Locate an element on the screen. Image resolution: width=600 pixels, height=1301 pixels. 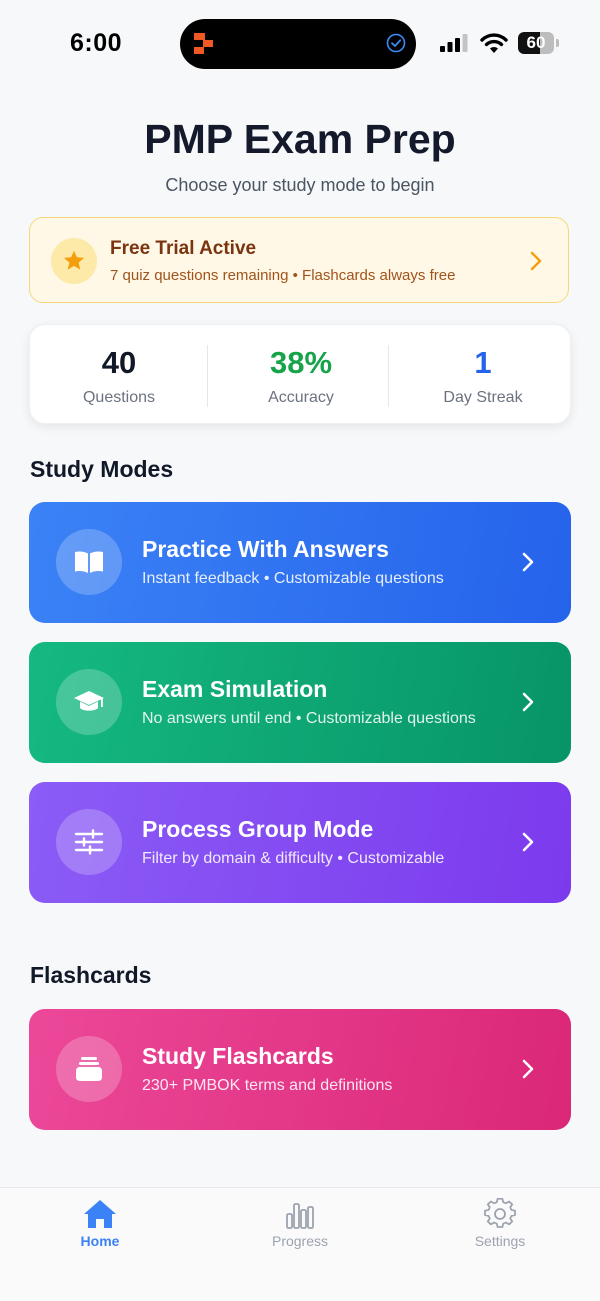
stat-questions: 40 Questions is located at coordinates (119, 375).